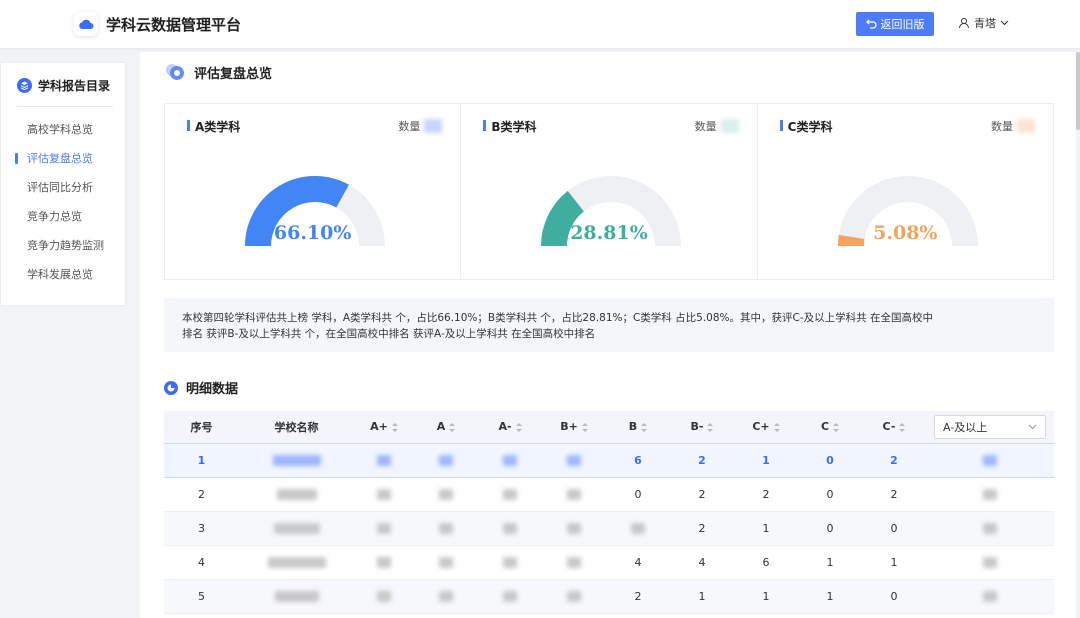 The width and height of the screenshot is (1080, 618). I want to click on return-old-version-button: 返回旧版, so click(895, 24).